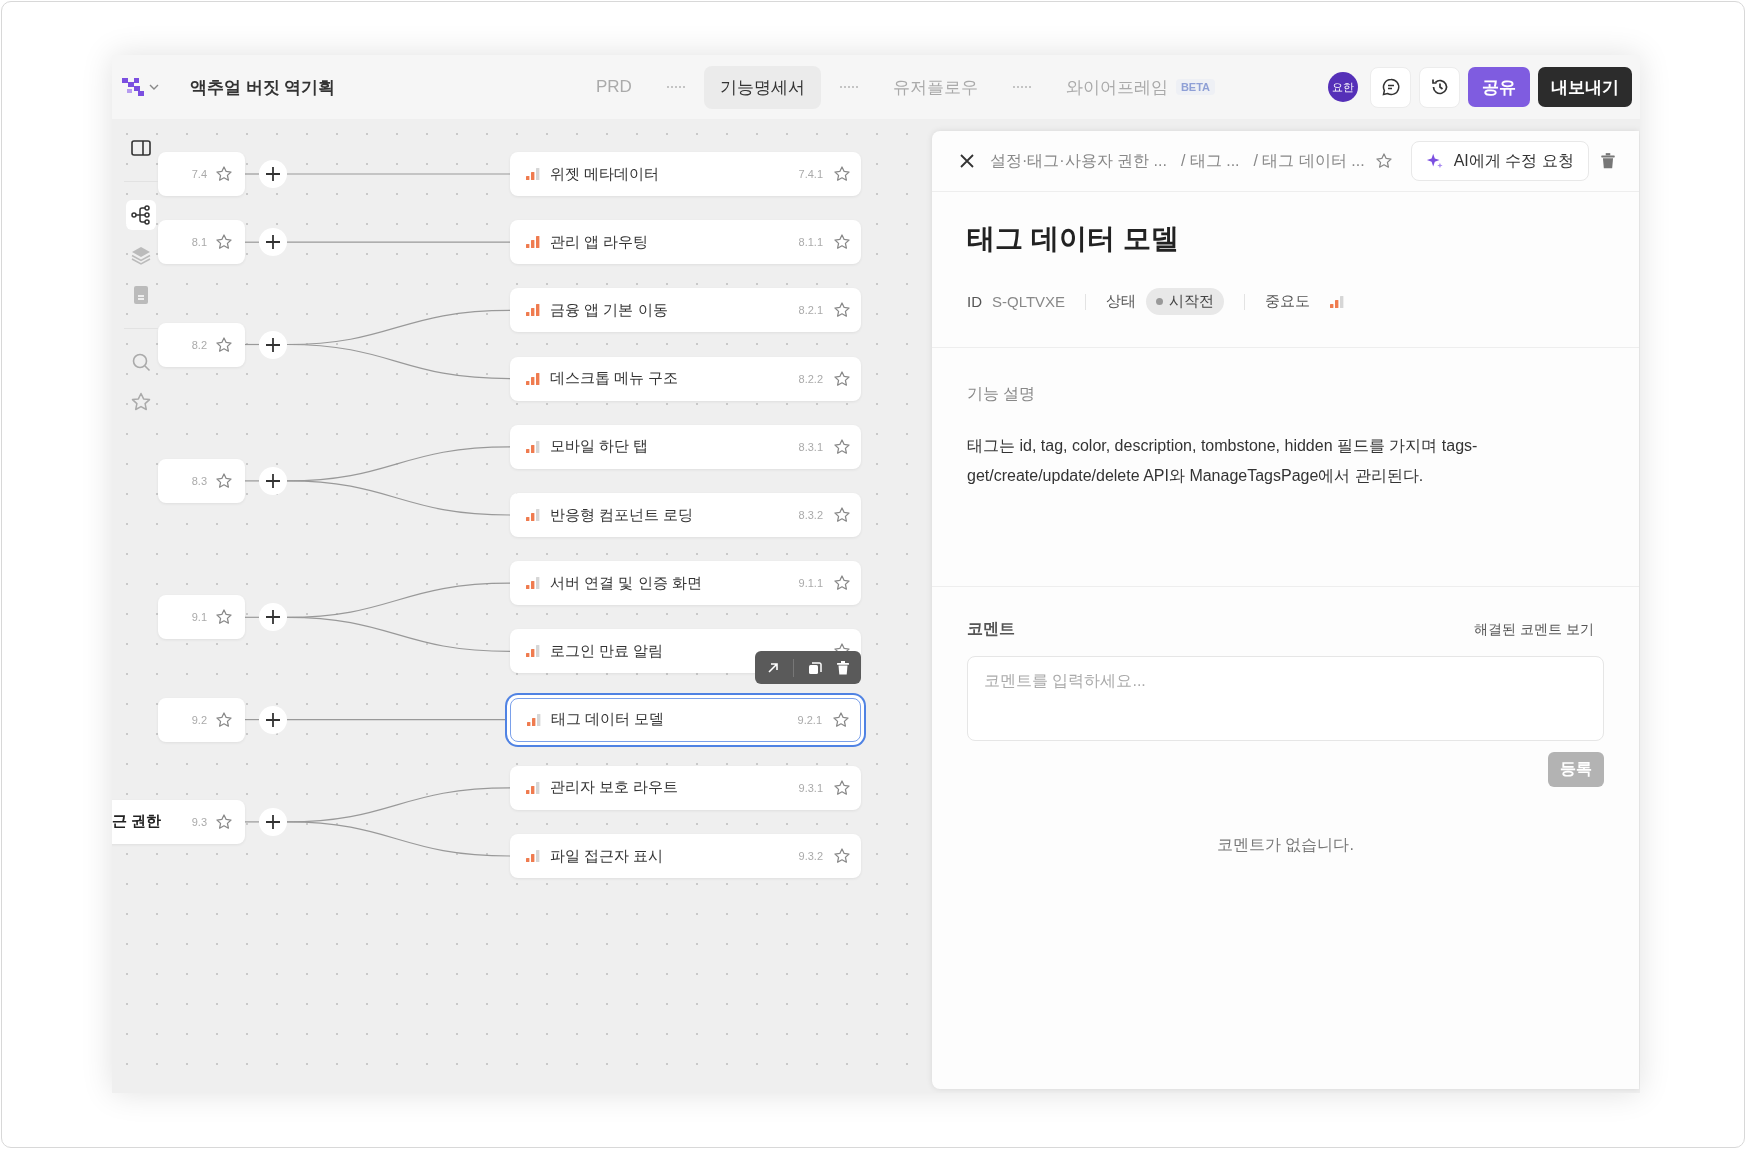 The image size is (1746, 1149). What do you see at coordinates (685, 856) in the screenshot?
I see `node-card: 파일 접근자 표시 9.3.2` at bounding box center [685, 856].